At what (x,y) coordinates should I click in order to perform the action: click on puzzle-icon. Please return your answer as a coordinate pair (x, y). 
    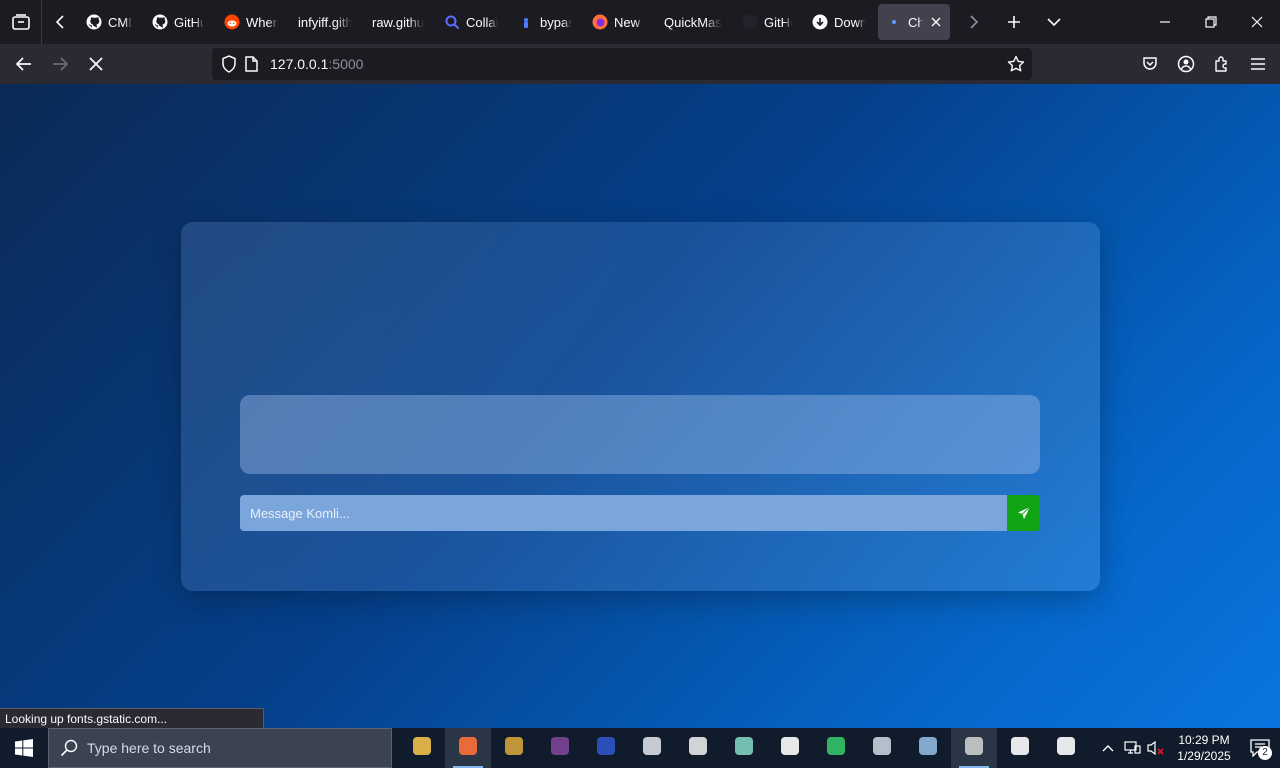
    Looking at the image, I should click on (1221, 64).